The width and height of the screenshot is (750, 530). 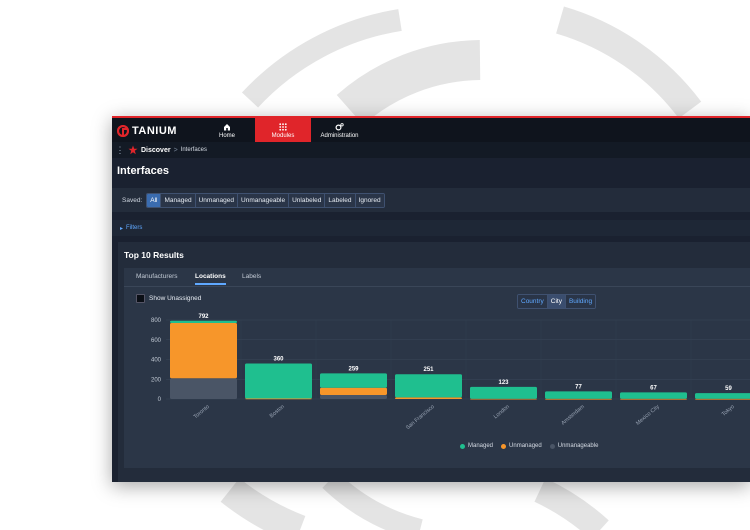 What do you see at coordinates (428, 370) in the screenshot?
I see `bar-total-label: 251` at bounding box center [428, 370].